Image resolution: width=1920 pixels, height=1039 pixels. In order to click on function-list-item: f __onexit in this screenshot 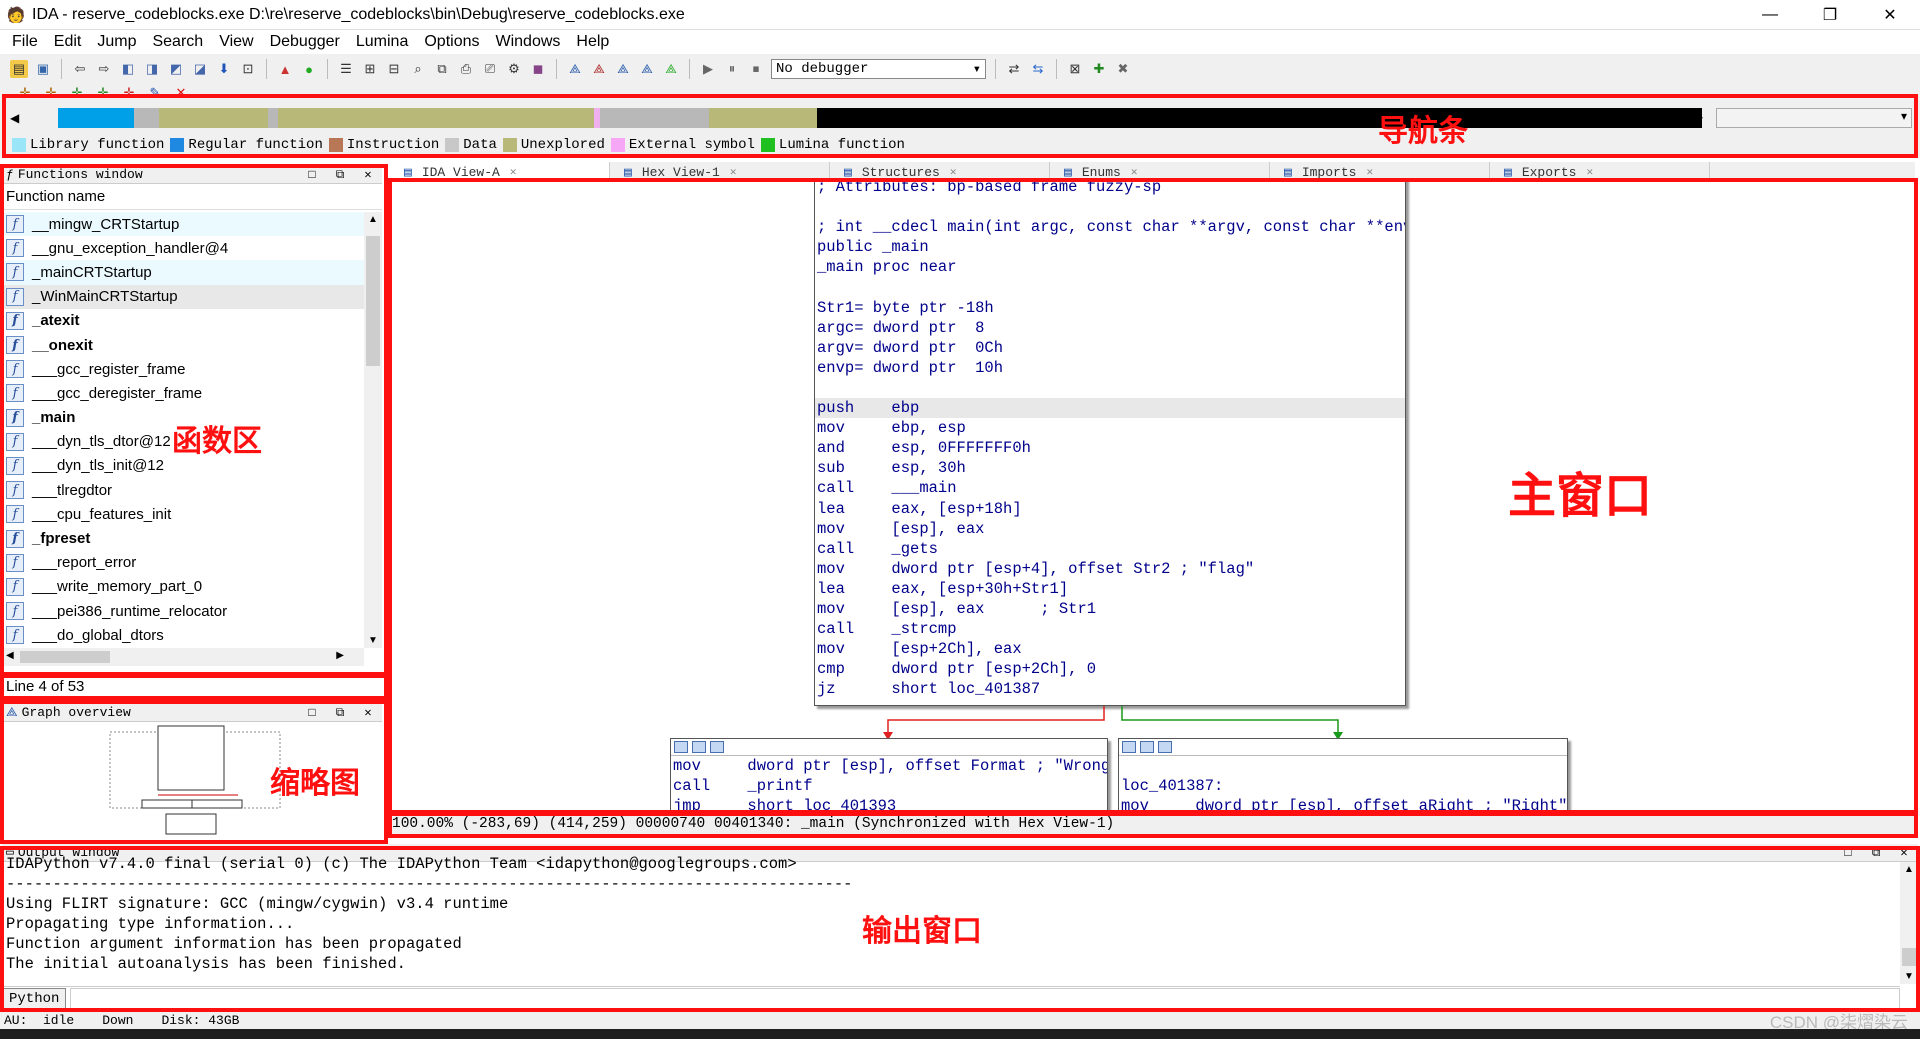, I will do `click(183, 345)`.